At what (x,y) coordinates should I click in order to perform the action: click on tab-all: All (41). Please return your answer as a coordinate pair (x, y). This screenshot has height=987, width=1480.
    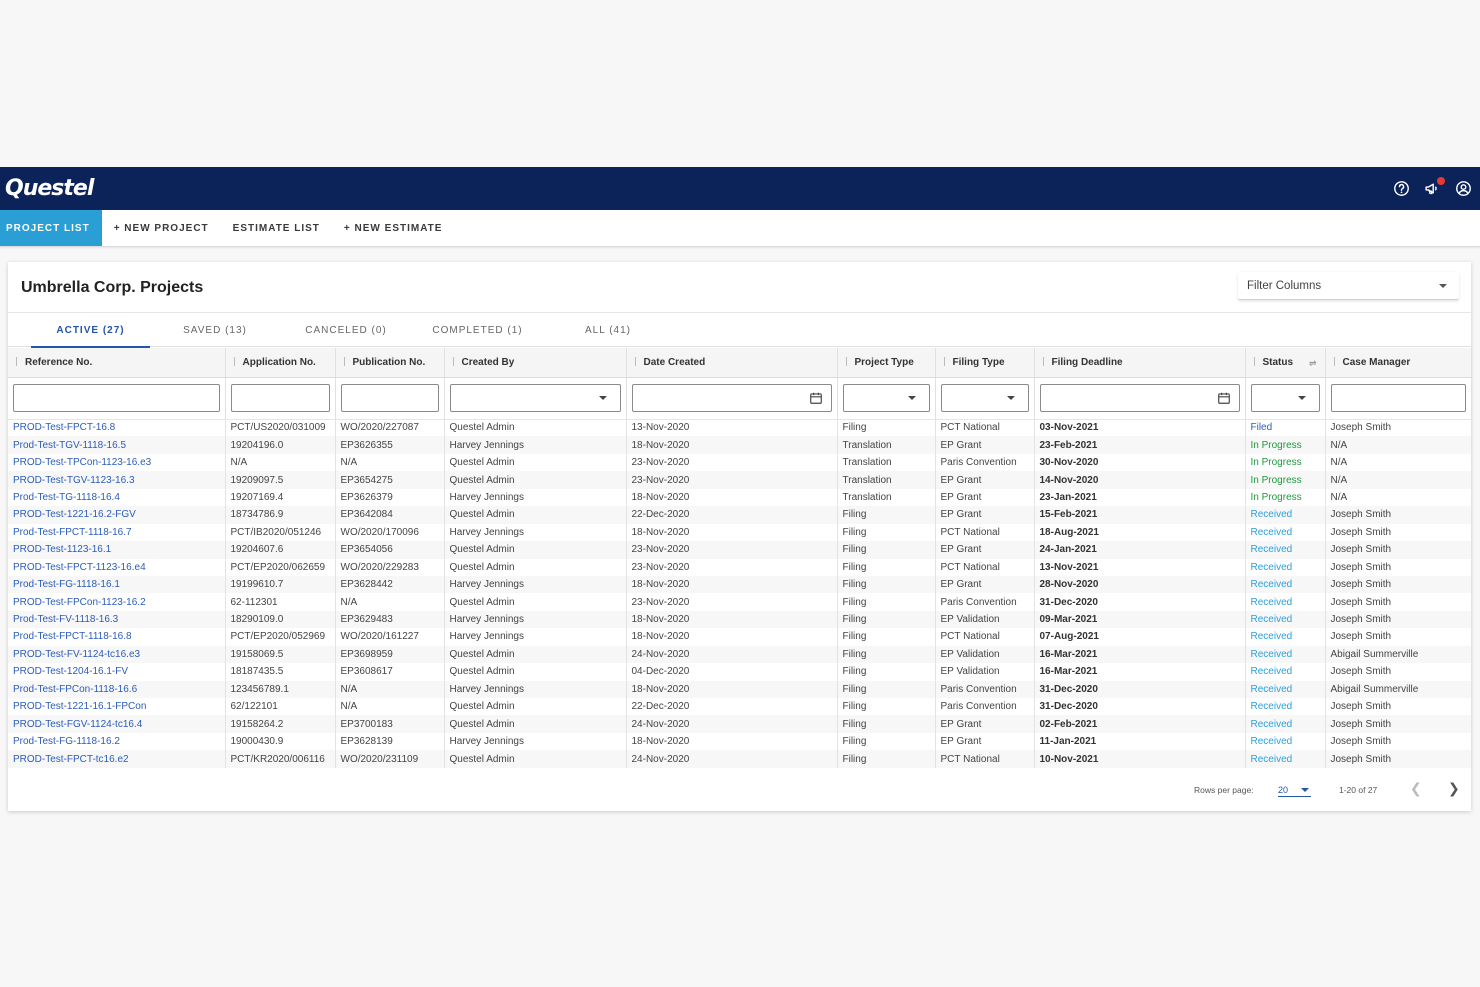
    Looking at the image, I should click on (608, 330).